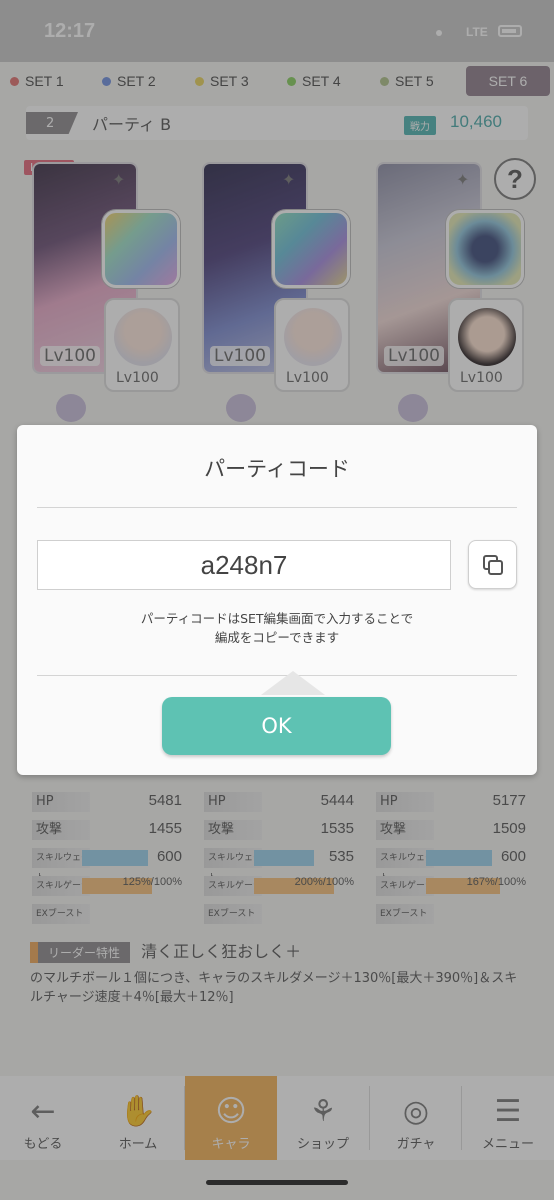  I want to click on divider, so click(277, 507).